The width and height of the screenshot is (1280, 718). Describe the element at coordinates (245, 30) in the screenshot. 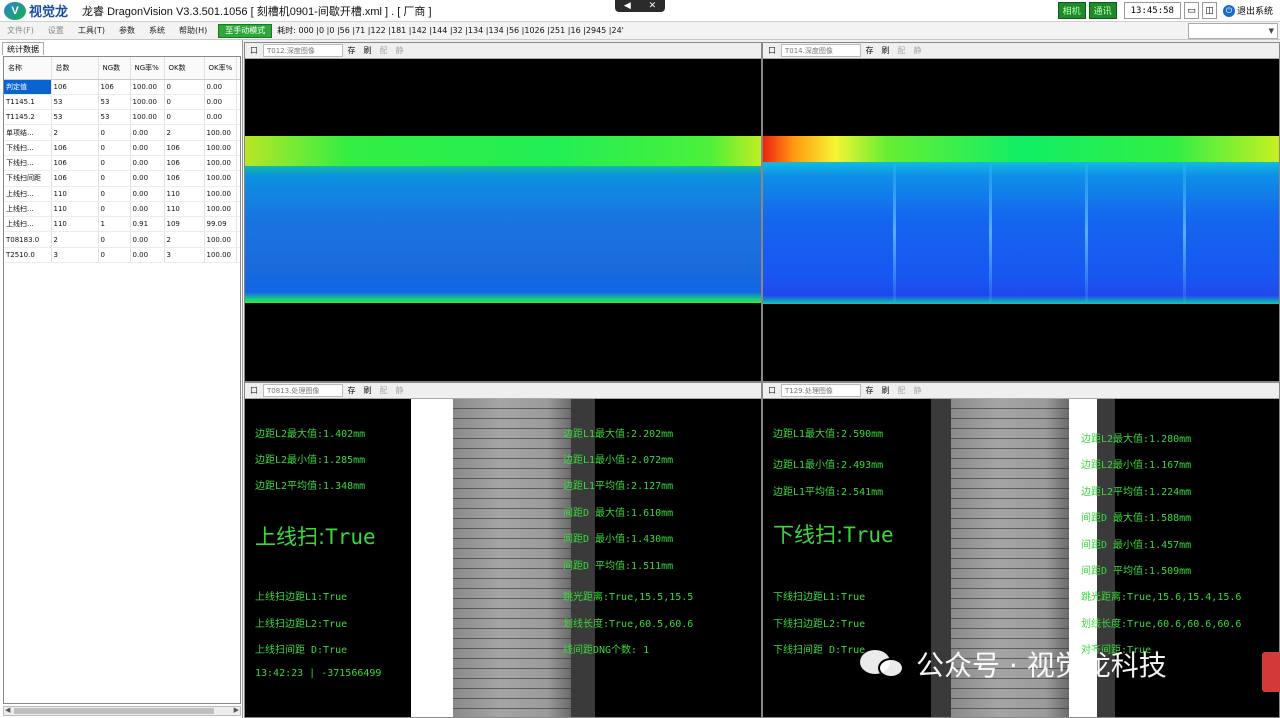

I see `manual-mode-button: 至手动模式` at that location.